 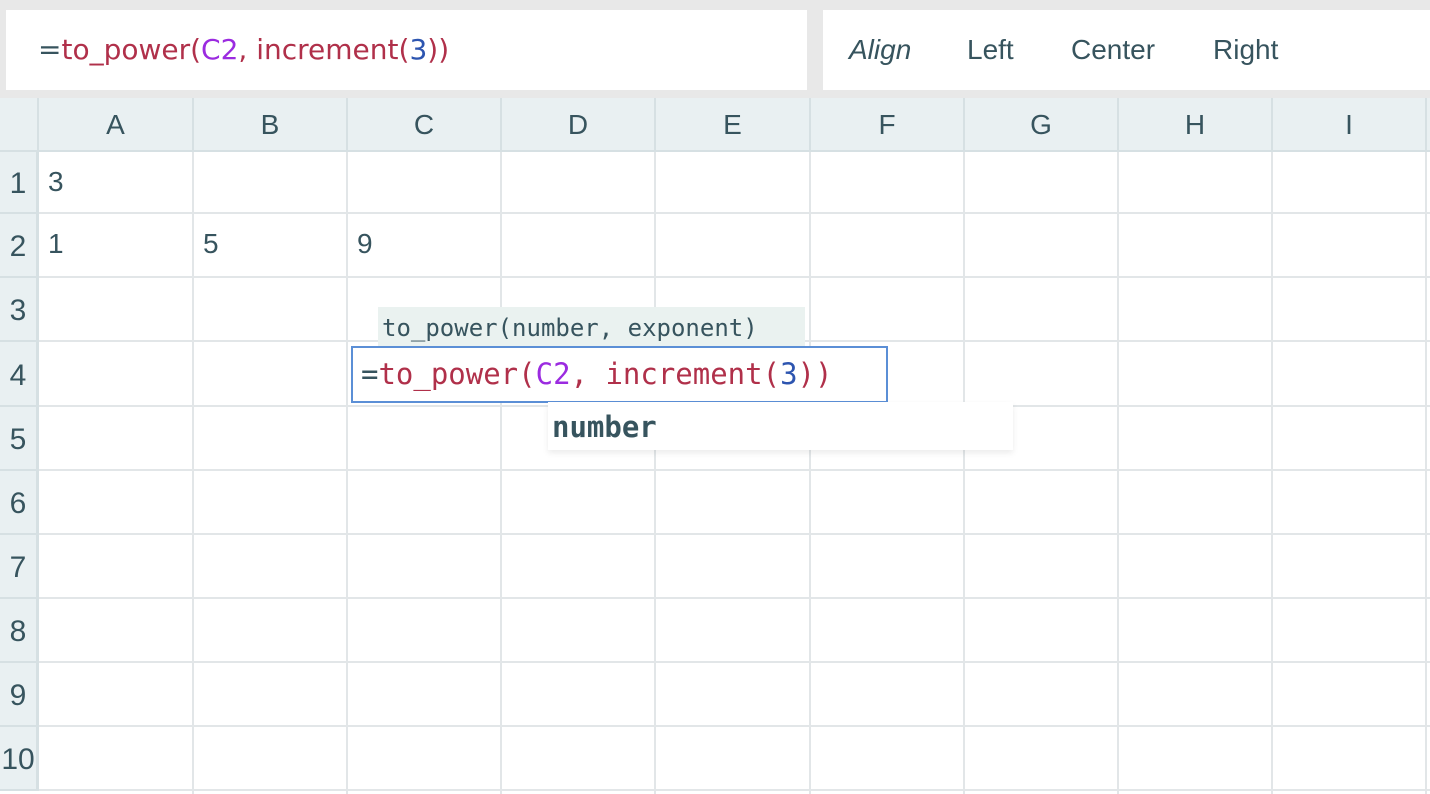 I want to click on row-header-10: 10, so click(x=19, y=759).